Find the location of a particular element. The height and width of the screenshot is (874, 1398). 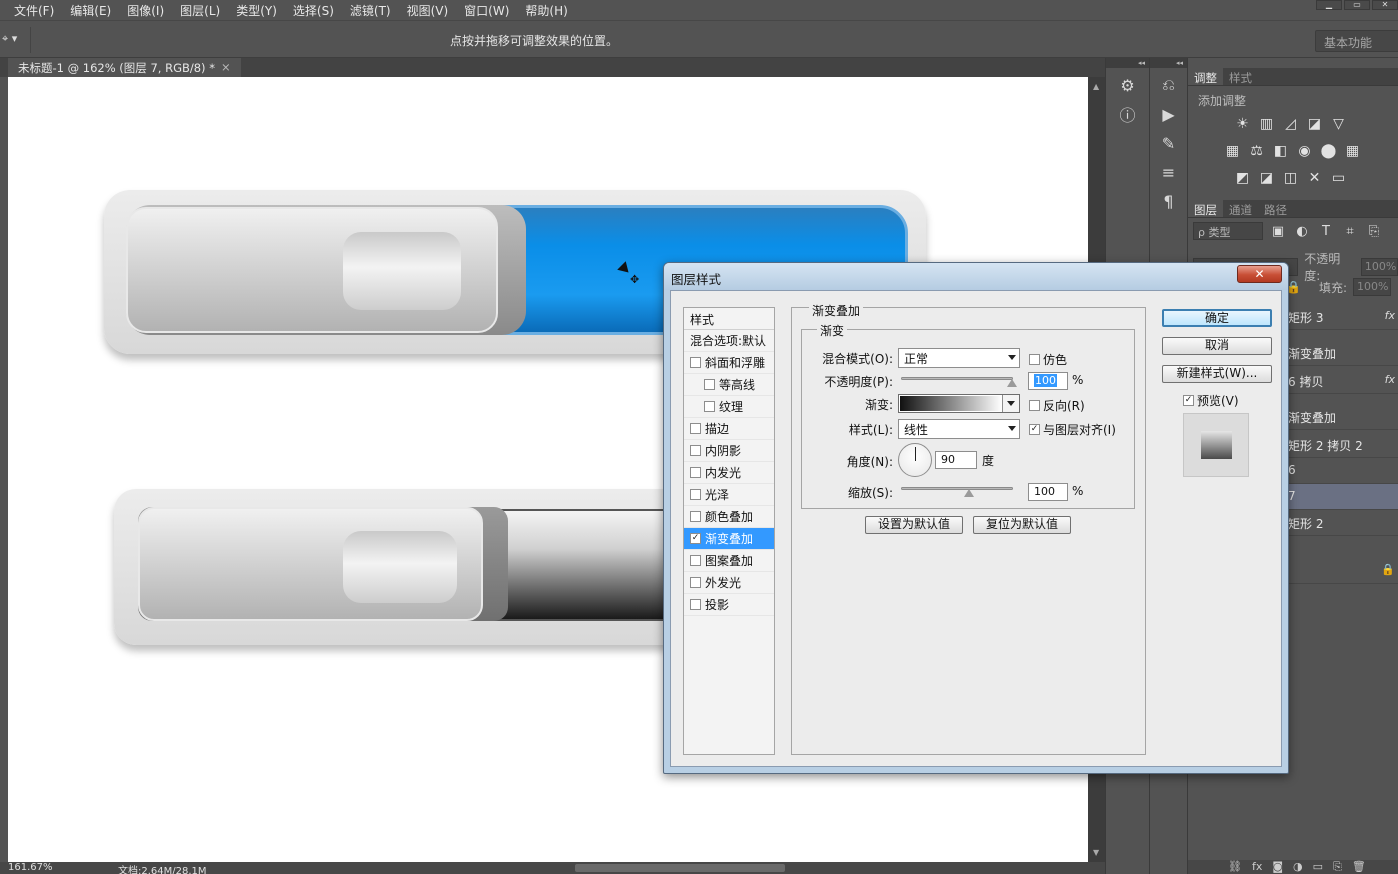

dither-checkbox is located at coordinates (1034, 359).